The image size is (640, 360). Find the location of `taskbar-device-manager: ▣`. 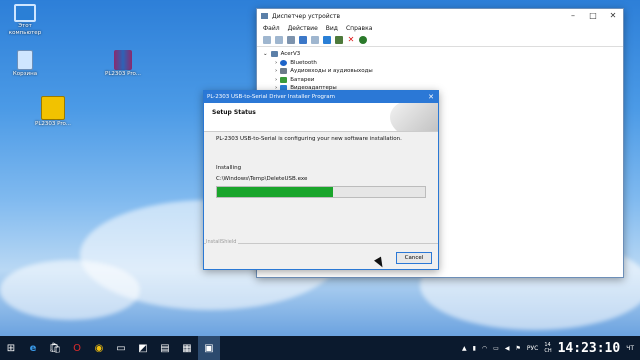

taskbar-device-manager: ▣ is located at coordinates (209, 348).